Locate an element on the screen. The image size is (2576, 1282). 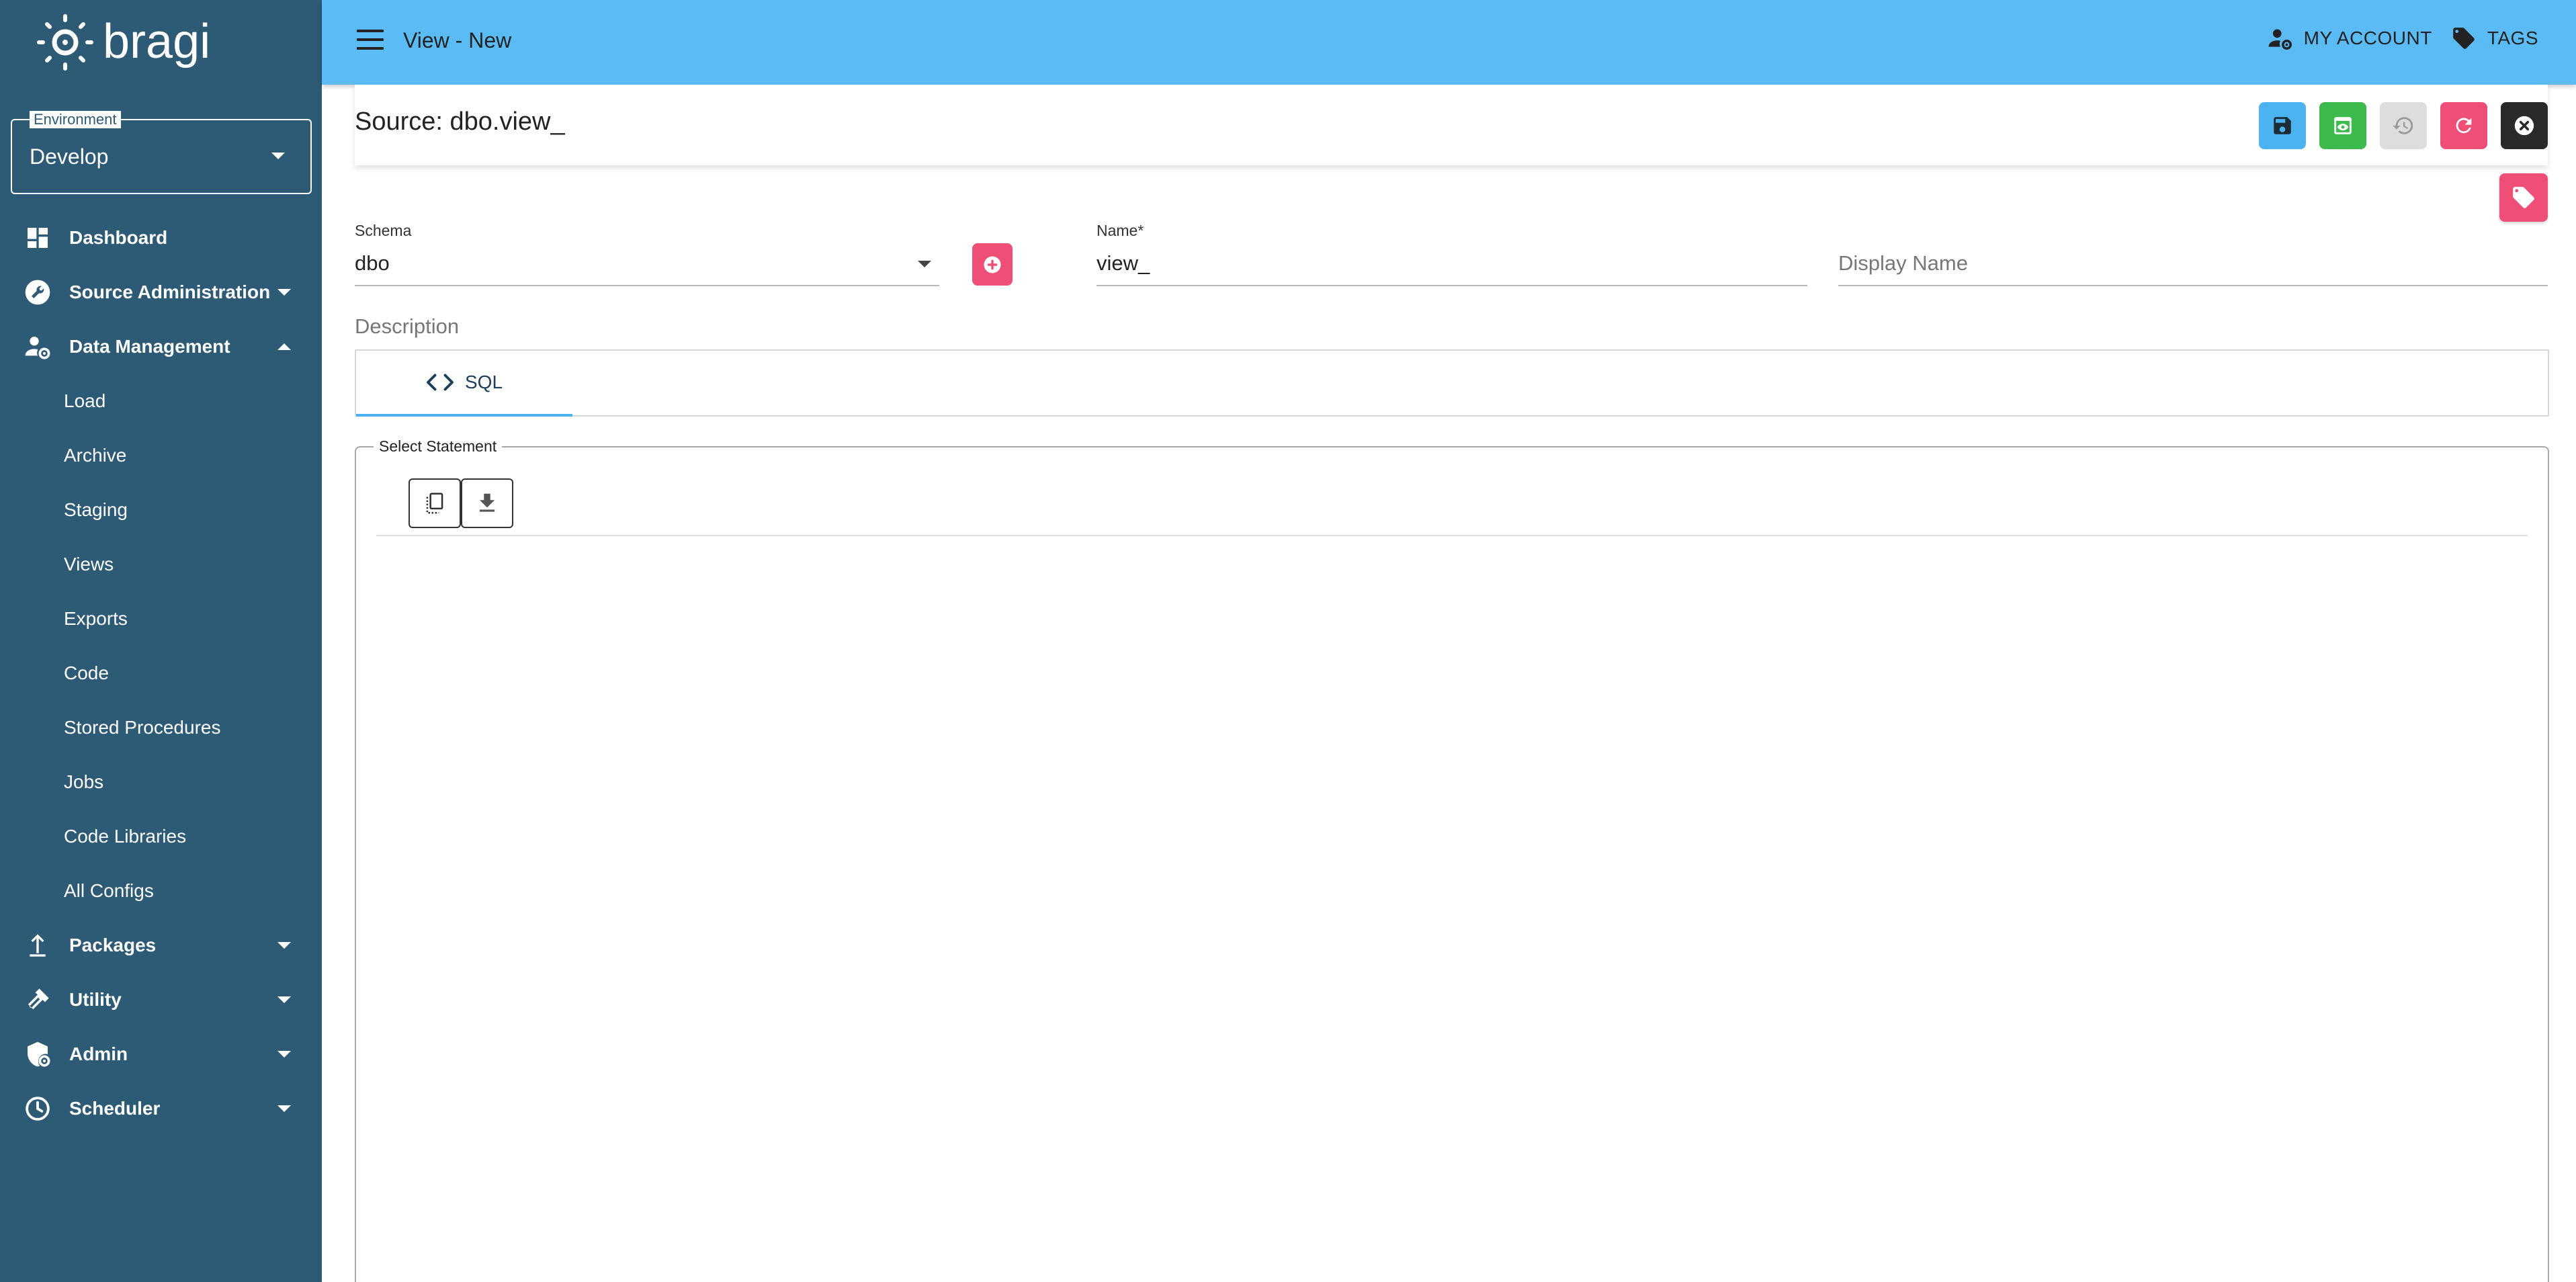
svg-text: bragi is located at coordinates (156, 42).